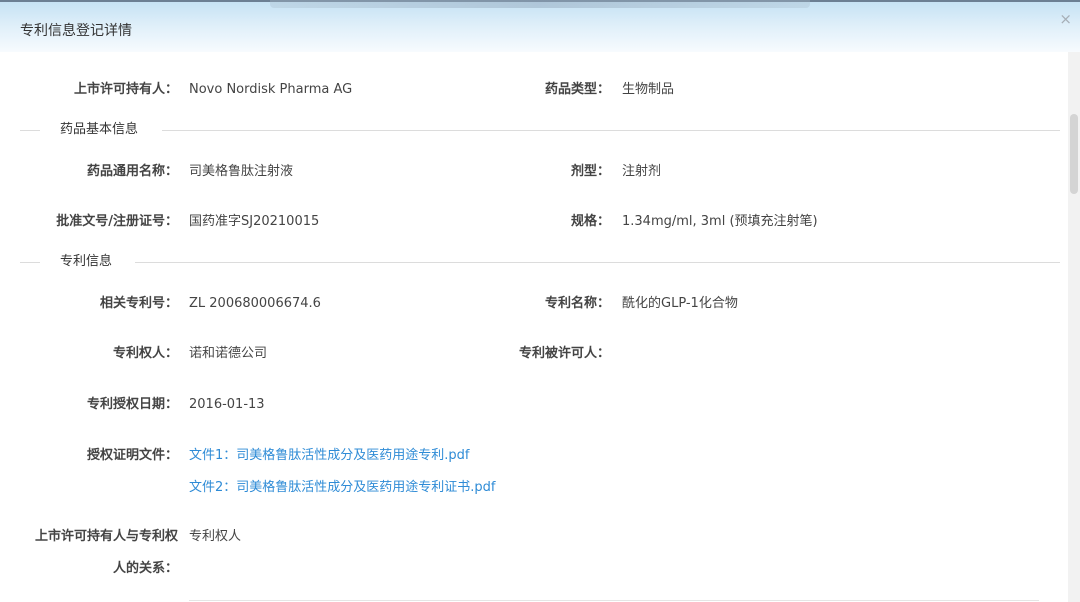 This screenshot has width=1080, height=602. I want to click on section-patent-info: 专利信息, so click(540, 262).